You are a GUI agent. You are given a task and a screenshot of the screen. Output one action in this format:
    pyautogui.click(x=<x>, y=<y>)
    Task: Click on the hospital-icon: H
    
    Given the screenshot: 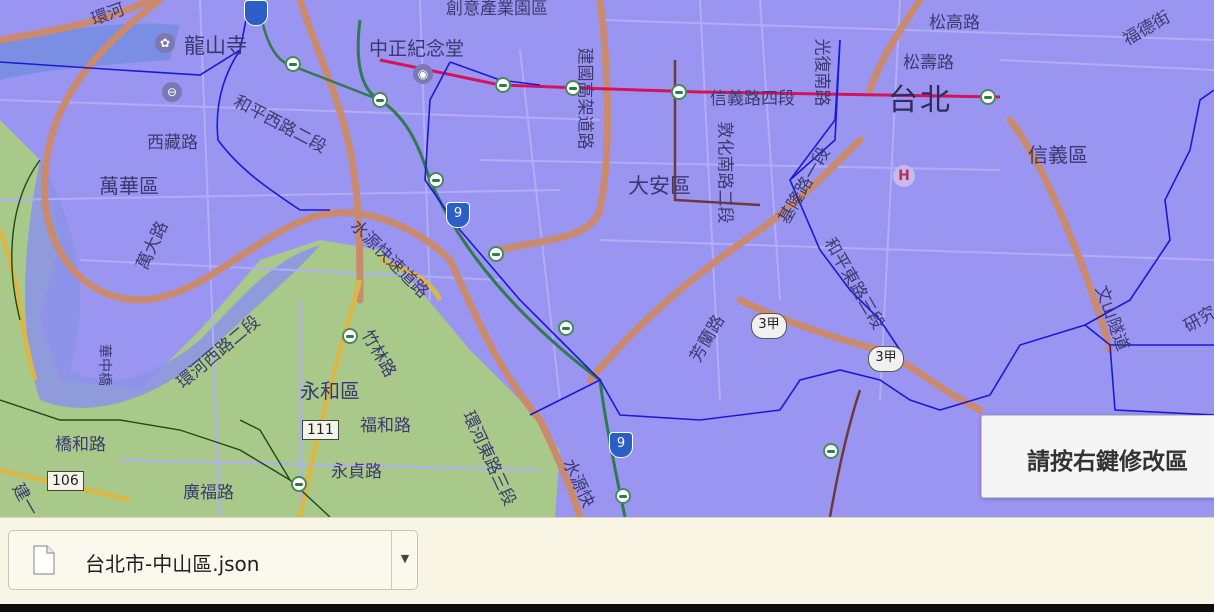 What is the action you would take?
    pyautogui.click(x=904, y=176)
    